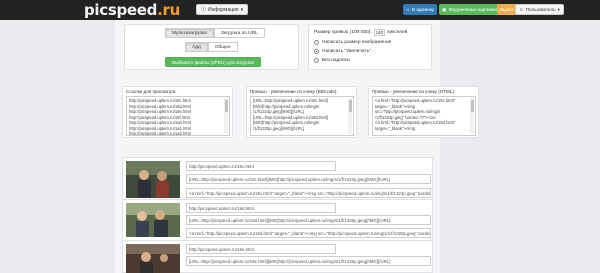 The height and width of the screenshot is (273, 600). I want to click on info-dropdown: ⓘ Информация ▾, so click(222, 9).